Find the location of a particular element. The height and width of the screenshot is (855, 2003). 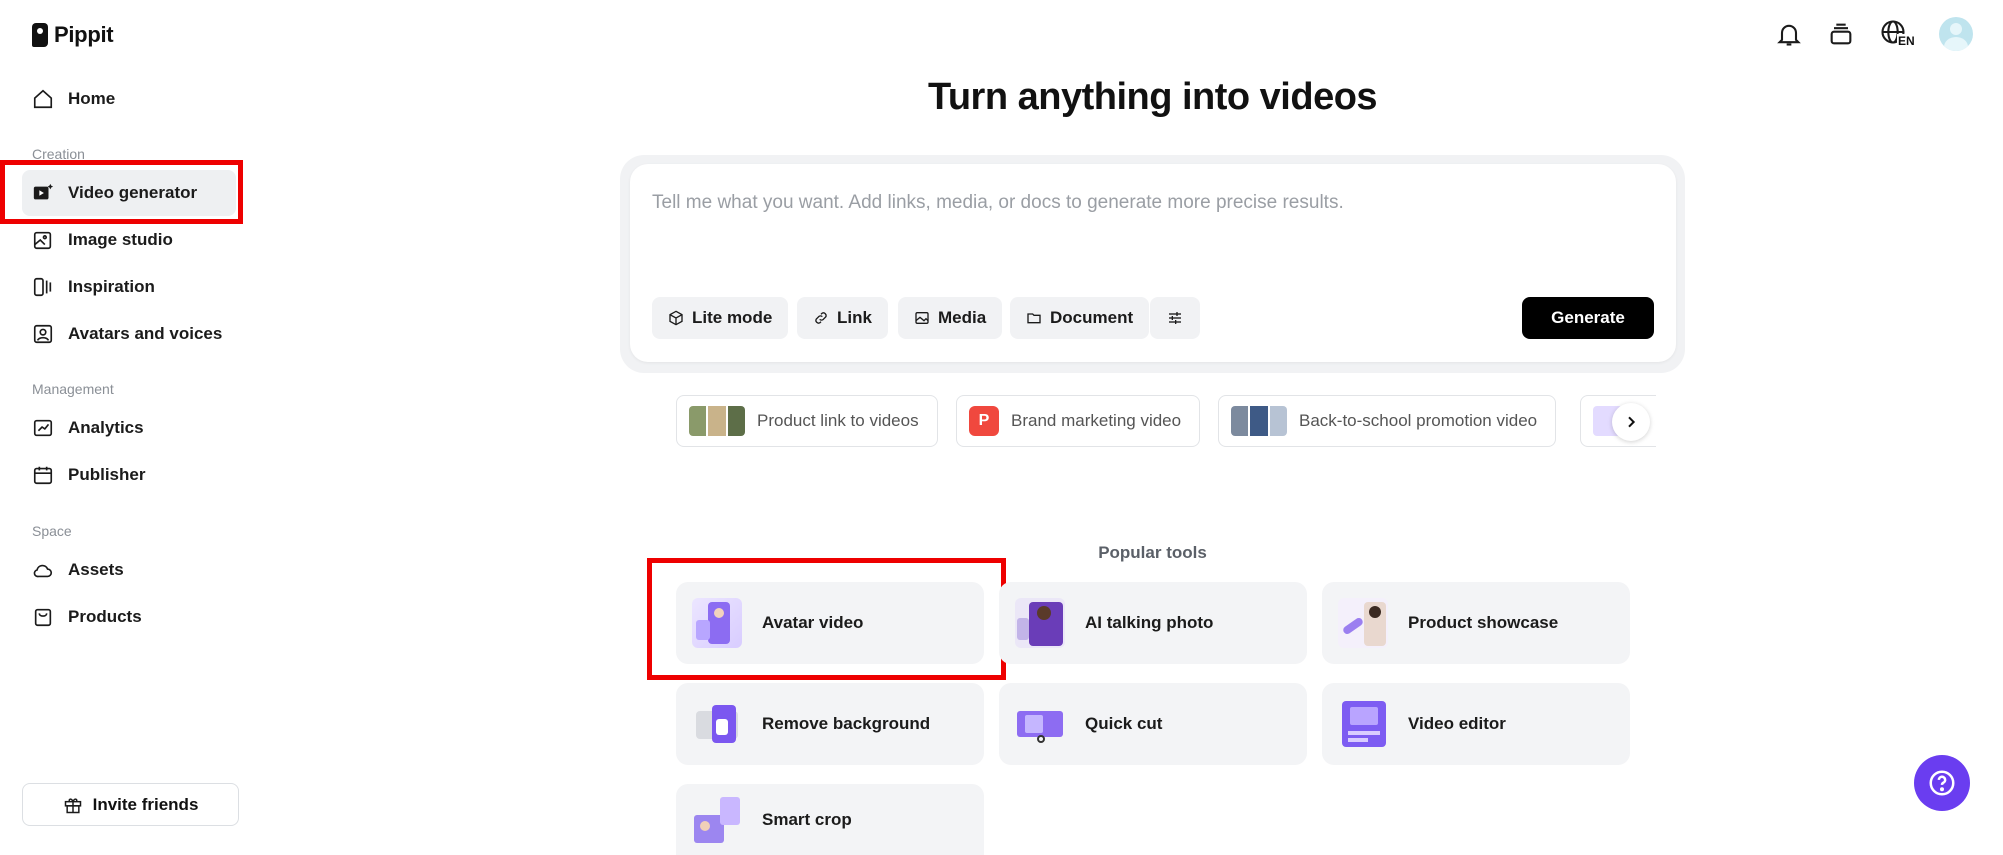

link-button: Link is located at coordinates (842, 318).